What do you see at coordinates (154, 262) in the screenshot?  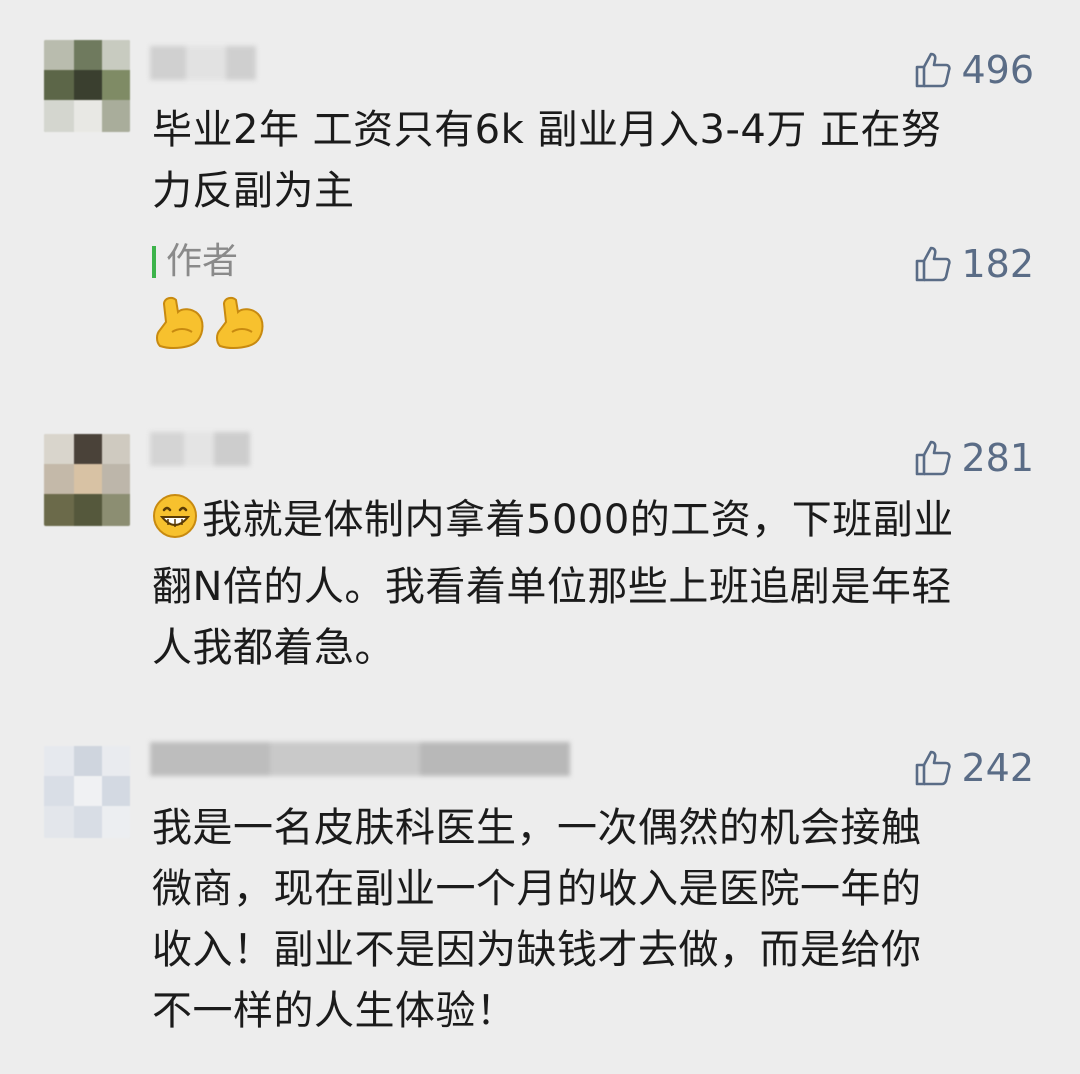 I see `author-bar` at bounding box center [154, 262].